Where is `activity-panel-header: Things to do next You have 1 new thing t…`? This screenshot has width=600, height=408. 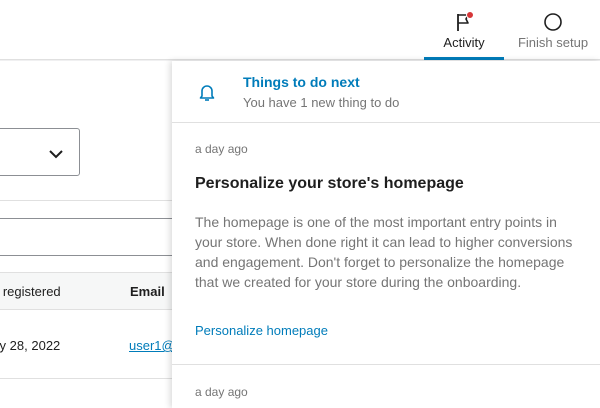 activity-panel-header: Things to do next You have 1 new thing t… is located at coordinates (386, 92).